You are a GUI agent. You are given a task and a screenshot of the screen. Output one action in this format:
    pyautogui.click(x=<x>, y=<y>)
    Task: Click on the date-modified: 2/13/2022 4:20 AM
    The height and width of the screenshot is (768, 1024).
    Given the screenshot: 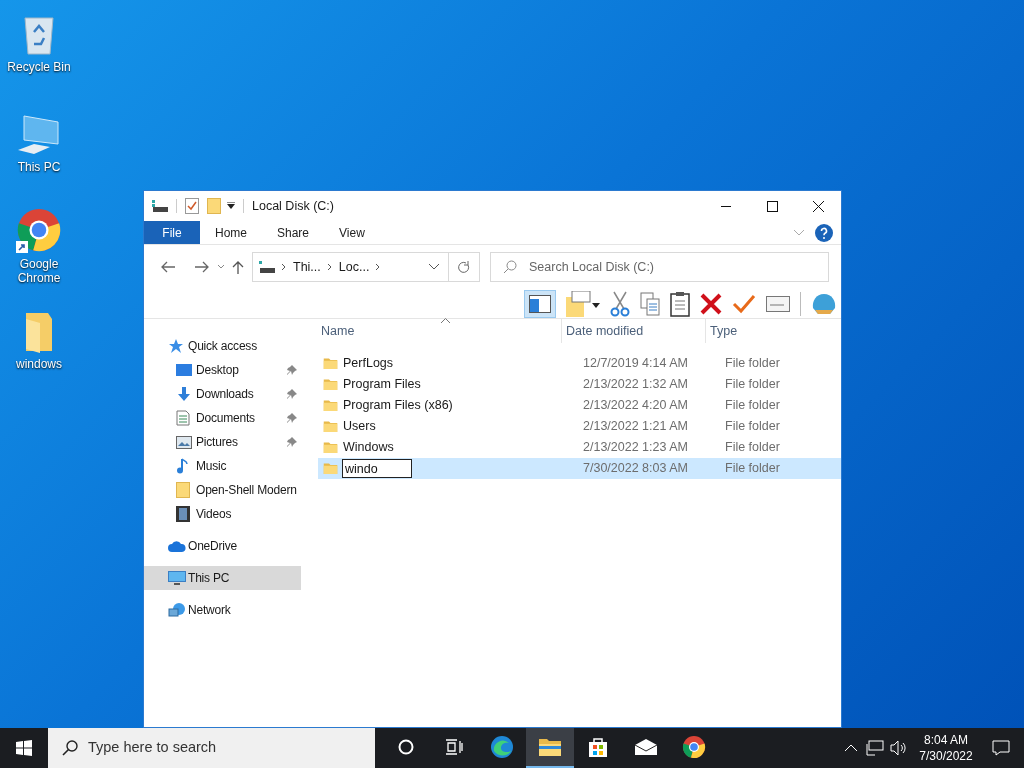 What is the action you would take?
    pyautogui.click(x=635, y=406)
    